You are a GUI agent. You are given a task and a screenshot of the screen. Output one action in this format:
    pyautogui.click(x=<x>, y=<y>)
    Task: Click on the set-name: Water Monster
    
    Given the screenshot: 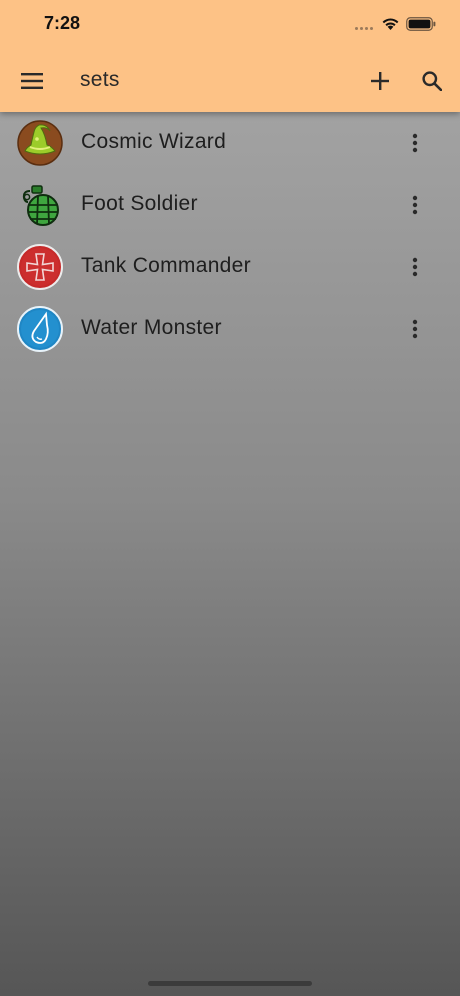 What is the action you would take?
    pyautogui.click(x=151, y=327)
    